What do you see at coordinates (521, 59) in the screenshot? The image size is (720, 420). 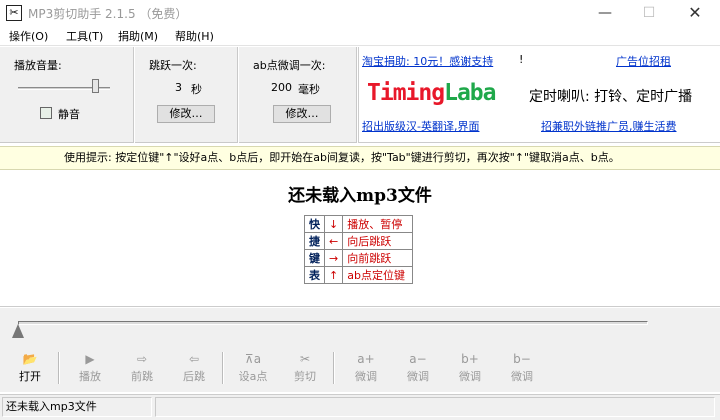 I see `donate-suffix: !` at bounding box center [521, 59].